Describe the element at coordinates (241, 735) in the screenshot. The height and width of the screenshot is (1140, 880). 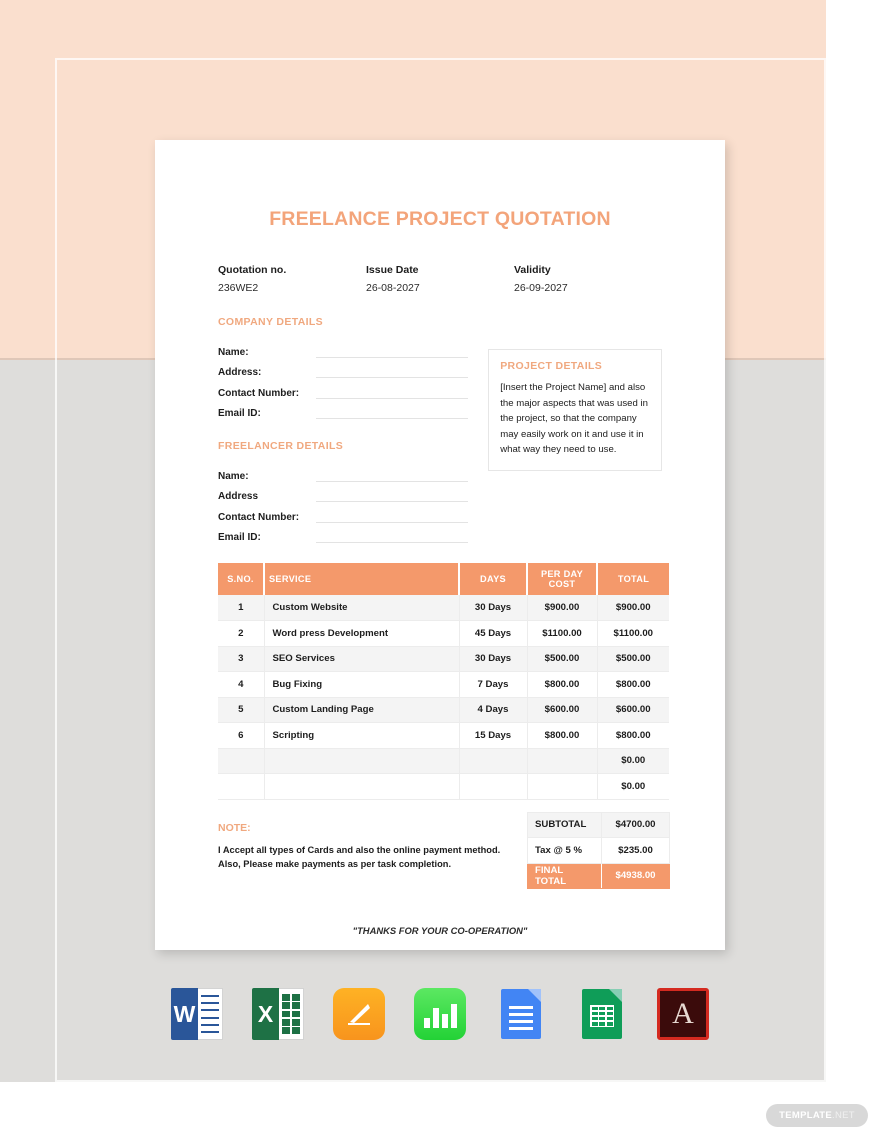
I see `cell-sno: 6` at that location.